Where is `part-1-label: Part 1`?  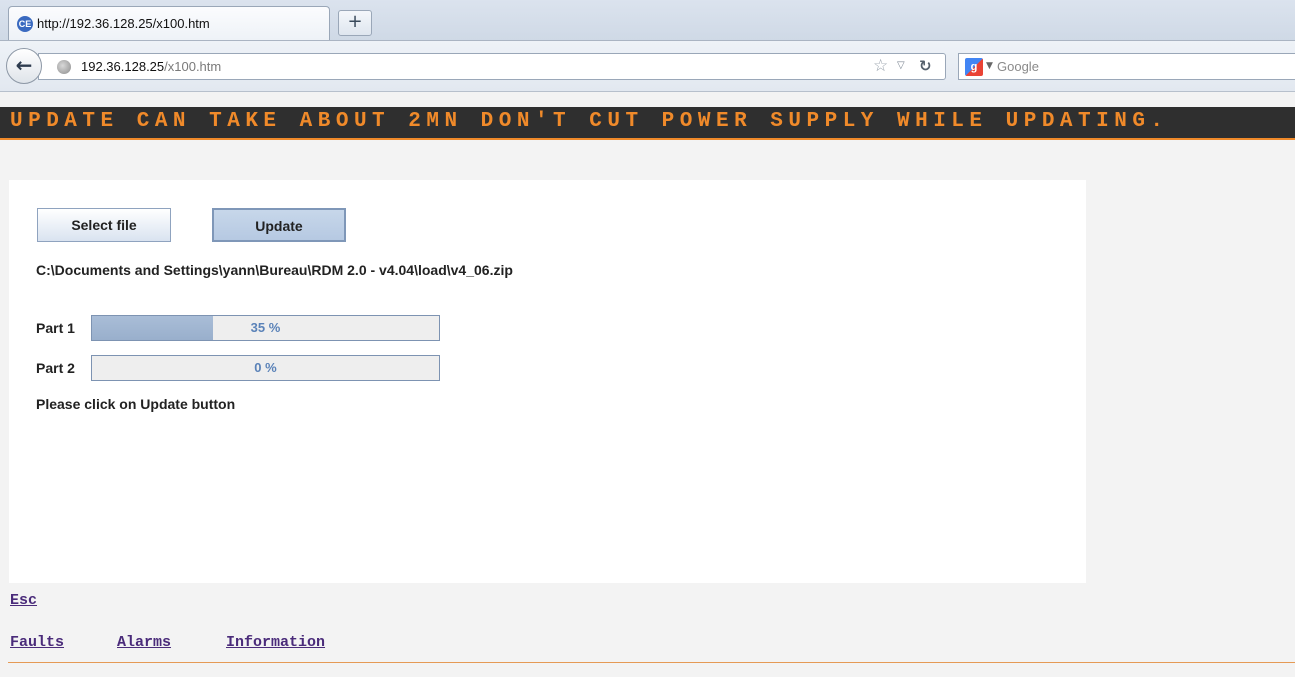
part-1-label: Part 1 is located at coordinates (55, 328).